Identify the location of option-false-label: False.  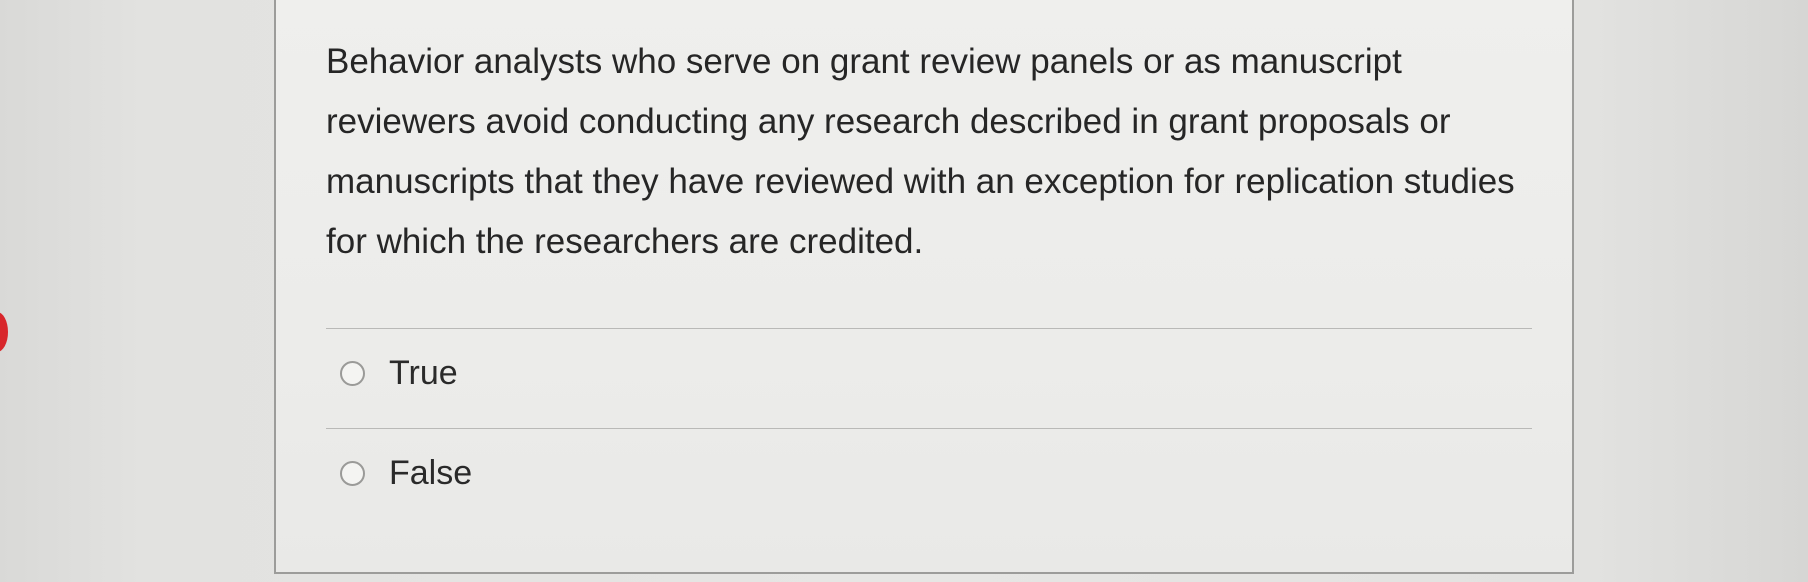
(431, 472).